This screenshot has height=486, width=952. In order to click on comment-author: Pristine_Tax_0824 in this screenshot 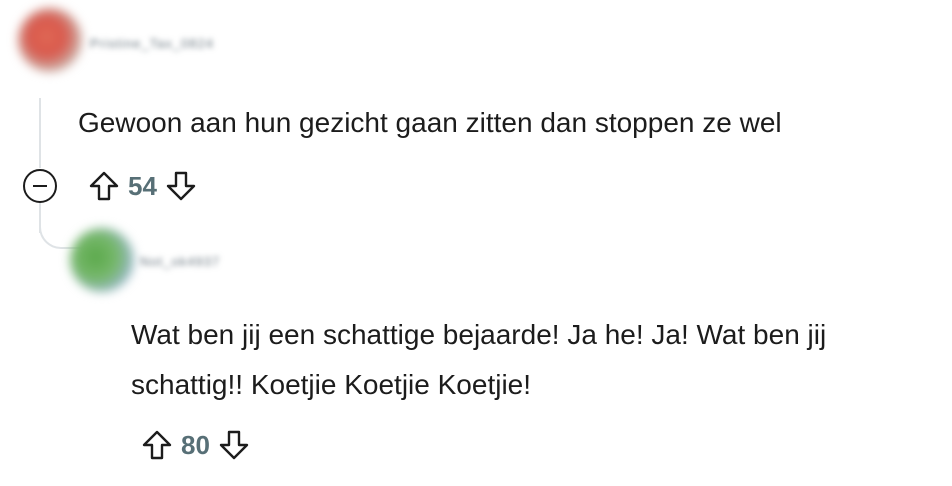, I will do `click(152, 43)`.